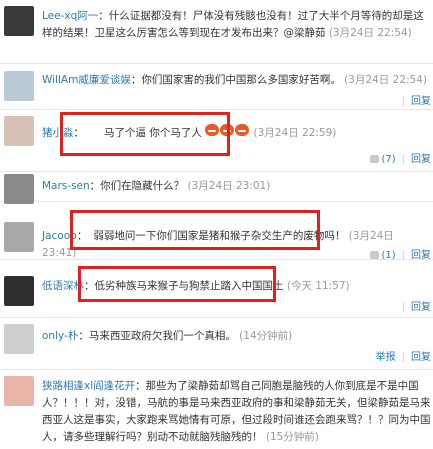  Describe the element at coordinates (88, 386) in the screenshot. I see `comment-user: 狭路相逢xl阎逢花开` at that location.